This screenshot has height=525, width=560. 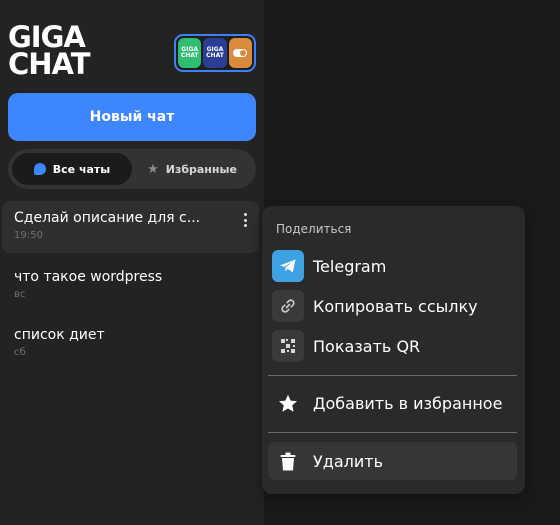 I want to click on add-to-favorites-label: Добавить в избранное, so click(x=408, y=403).